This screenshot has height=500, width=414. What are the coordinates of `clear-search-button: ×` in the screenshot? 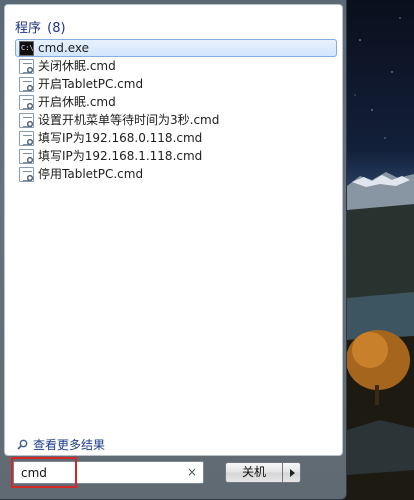 It's located at (192, 472).